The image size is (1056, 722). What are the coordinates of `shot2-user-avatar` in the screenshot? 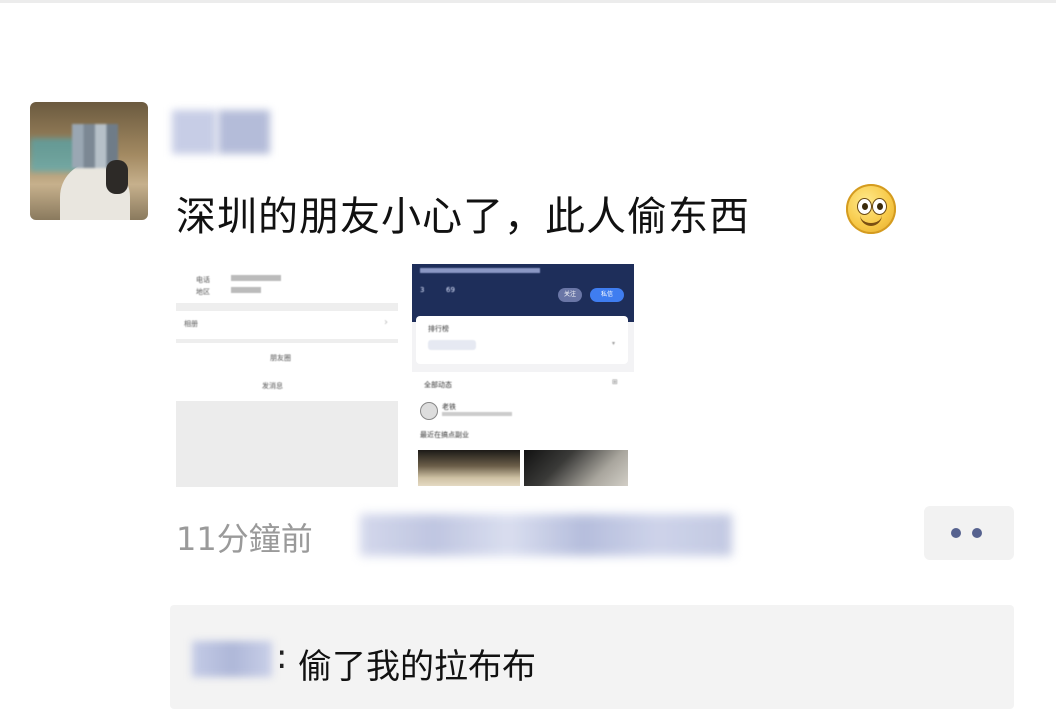 It's located at (429, 411).